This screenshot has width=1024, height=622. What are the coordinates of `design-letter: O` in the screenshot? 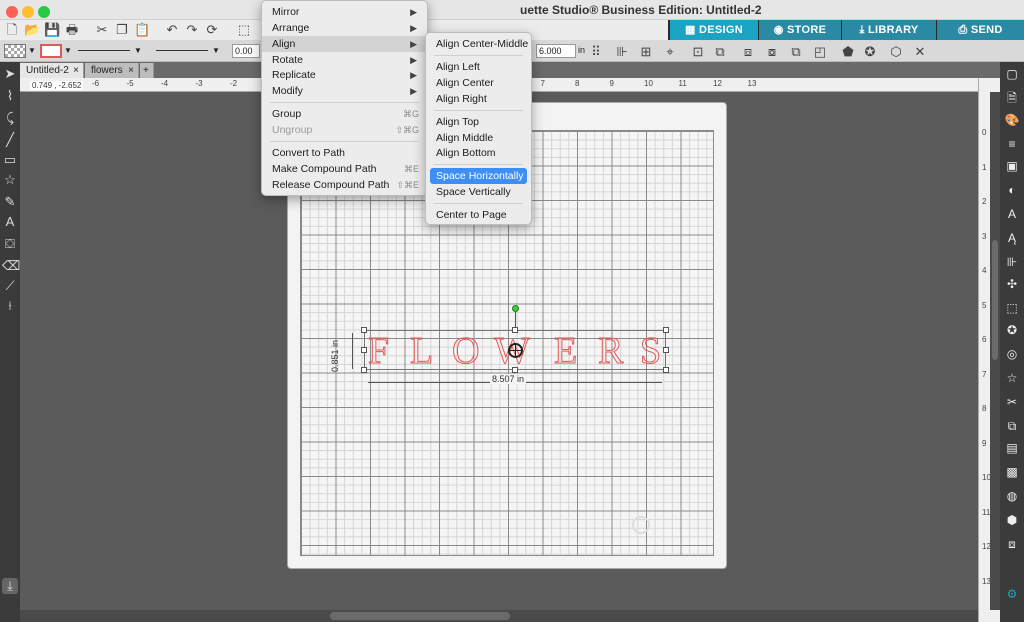 It's located at (465, 351).